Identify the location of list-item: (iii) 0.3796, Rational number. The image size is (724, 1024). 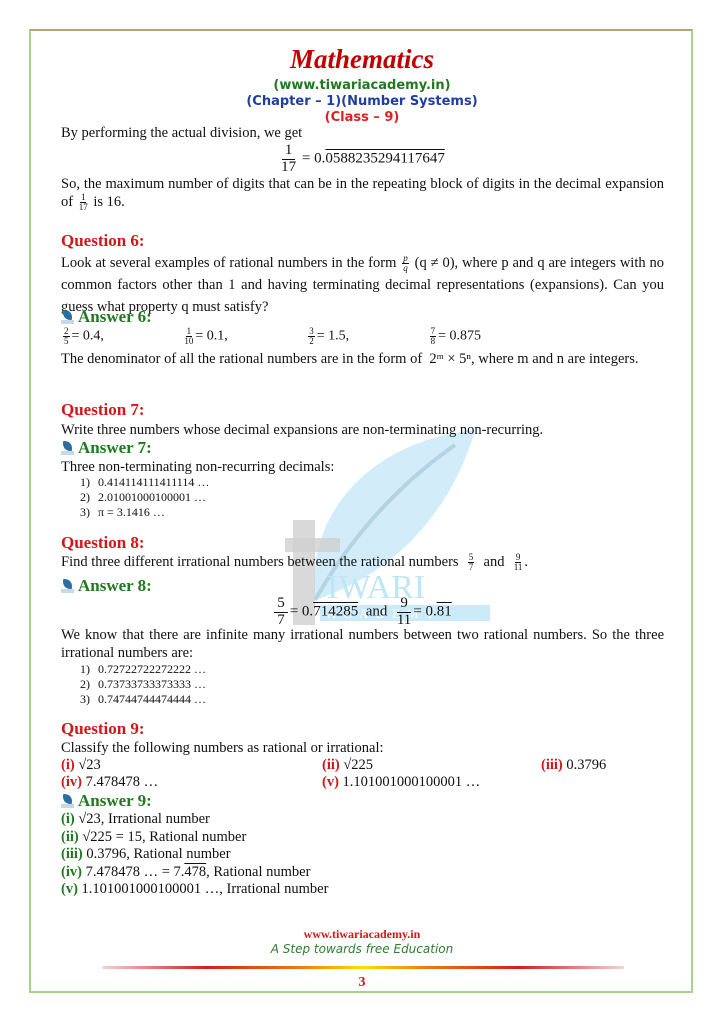
(146, 854).